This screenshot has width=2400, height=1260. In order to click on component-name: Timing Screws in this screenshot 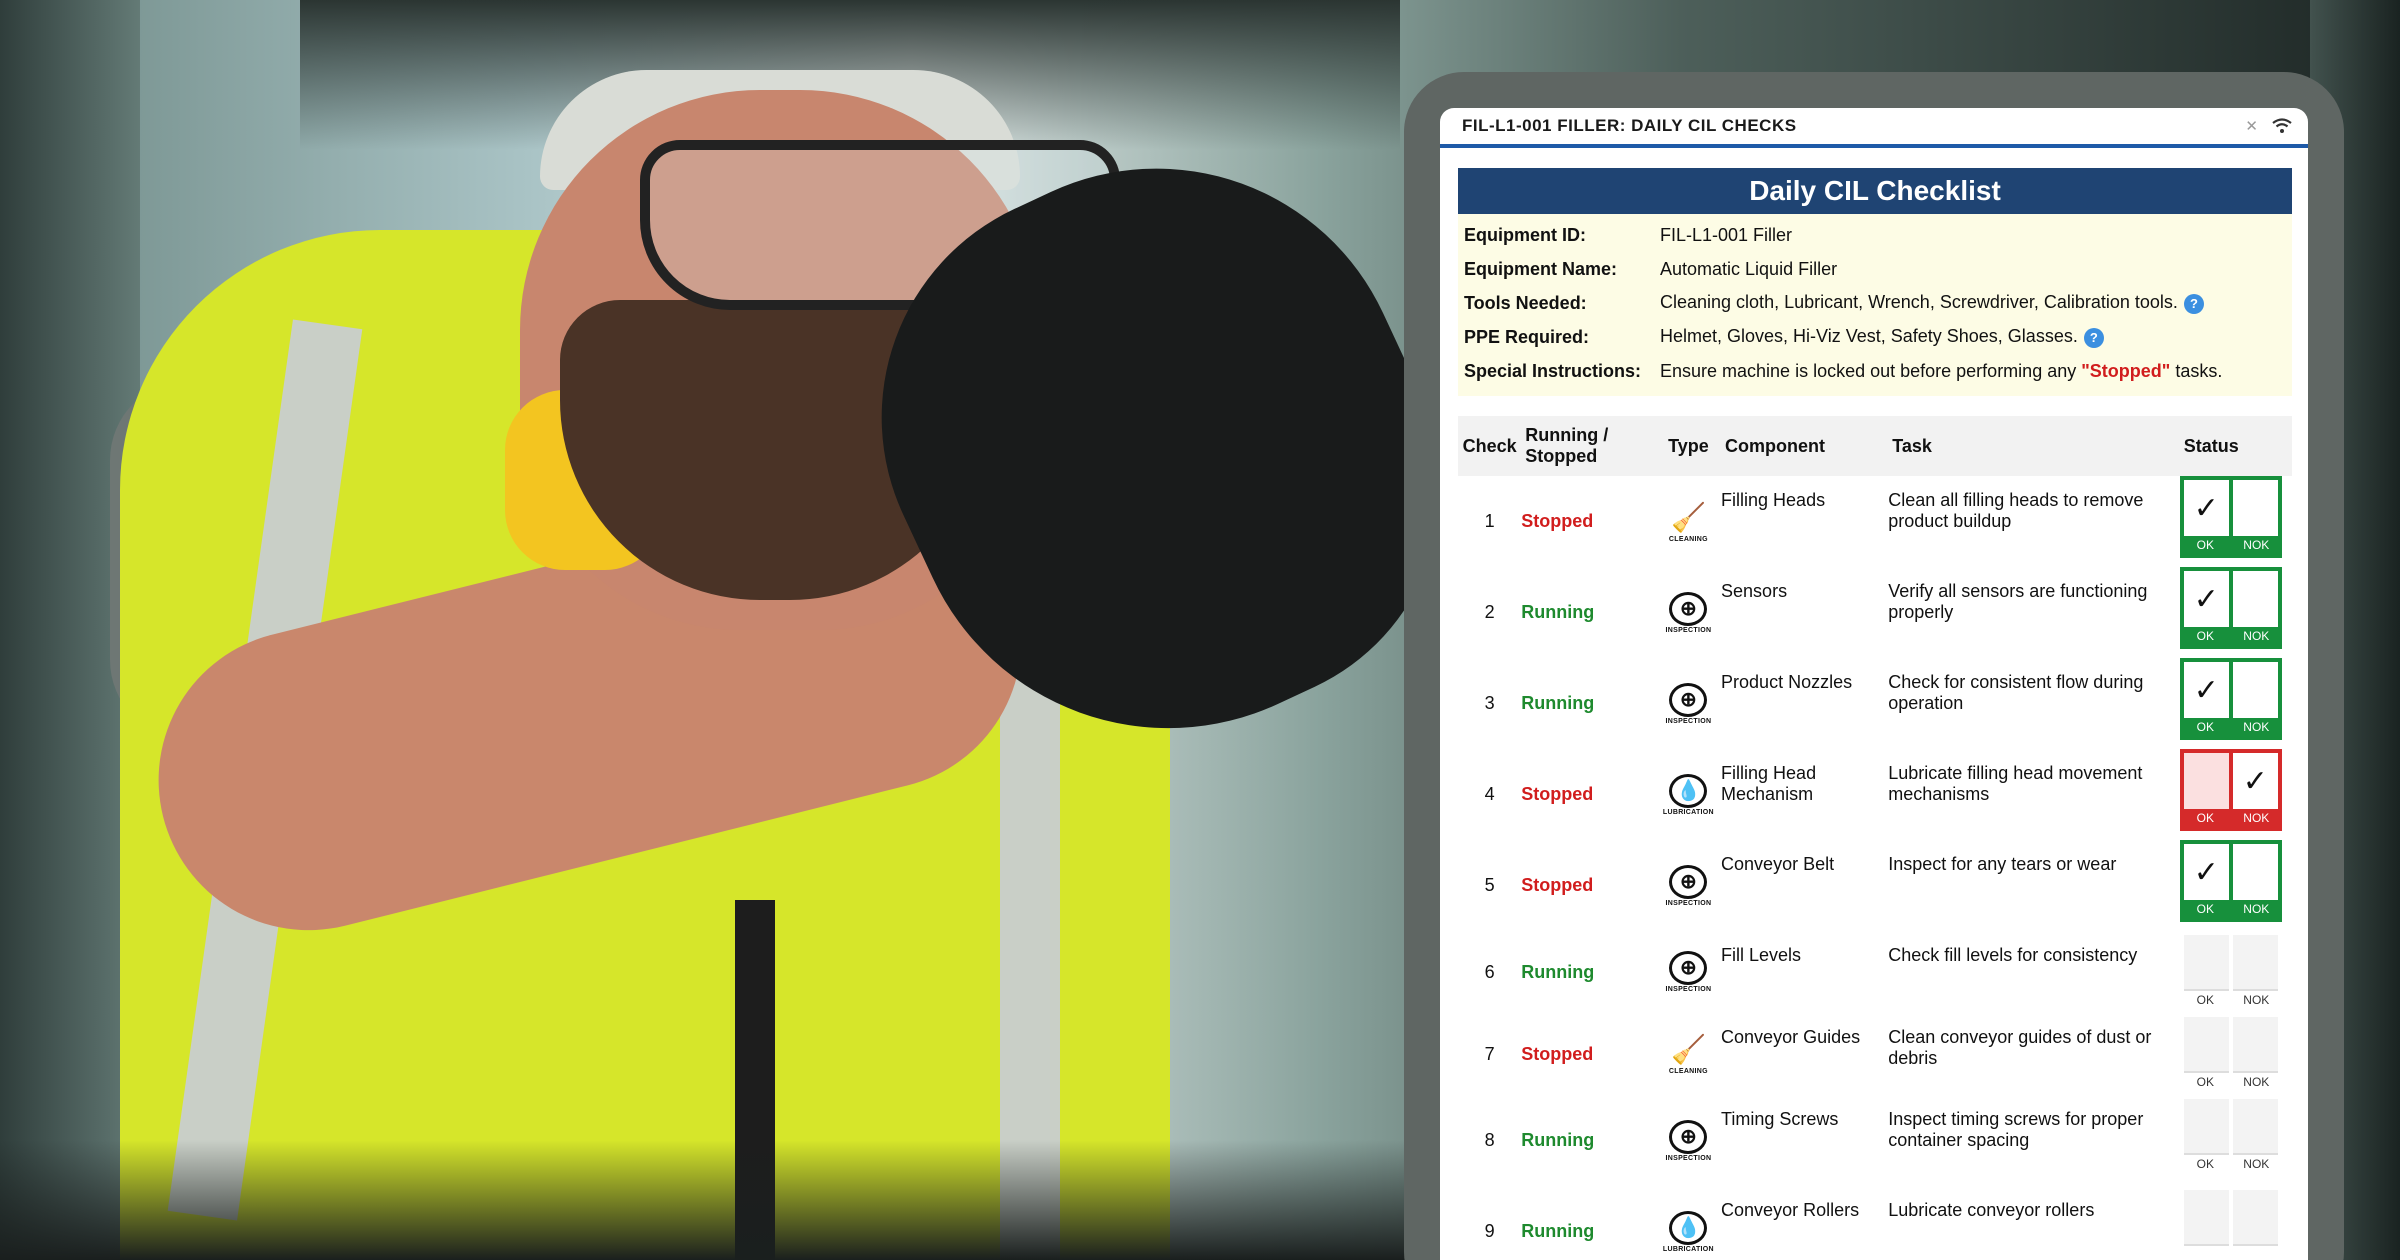, I will do `click(1780, 1119)`.